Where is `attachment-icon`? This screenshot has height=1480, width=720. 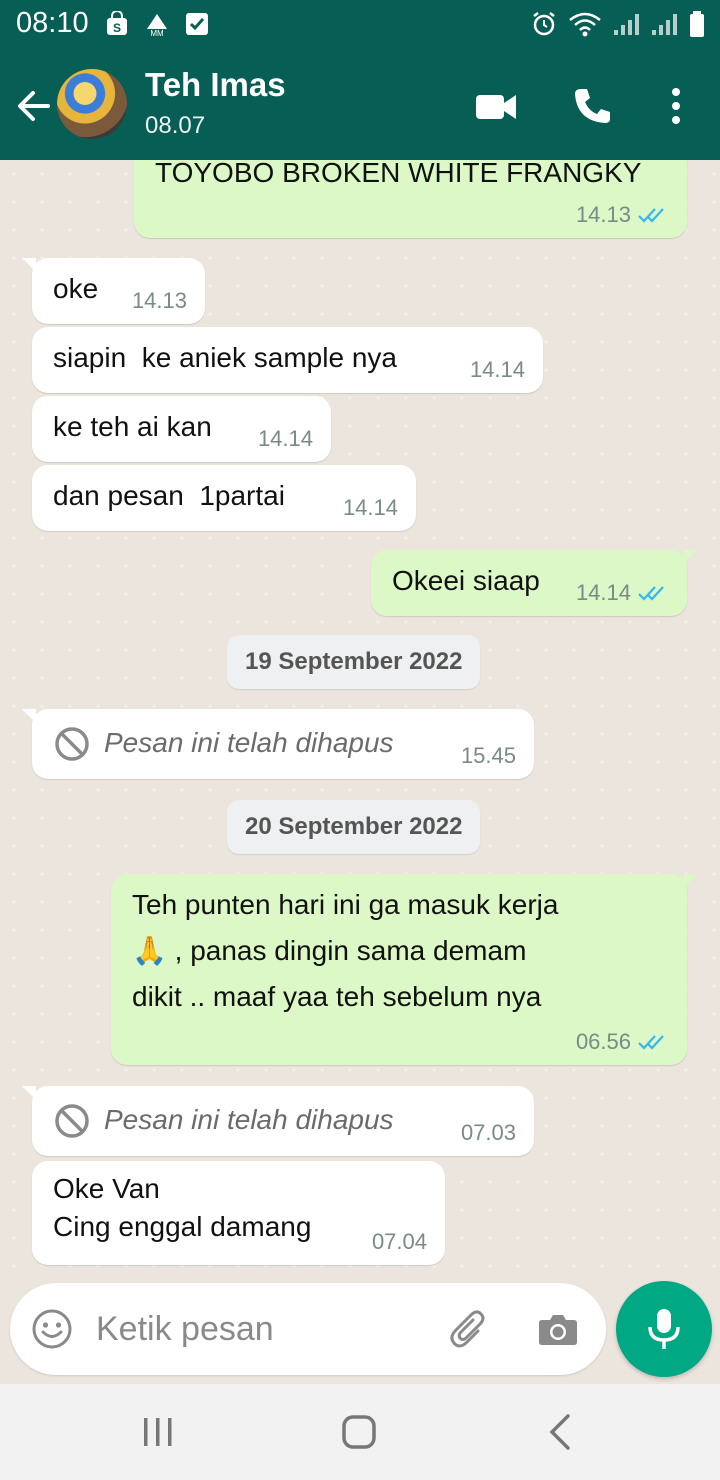
attachment-icon is located at coordinates (470, 1329).